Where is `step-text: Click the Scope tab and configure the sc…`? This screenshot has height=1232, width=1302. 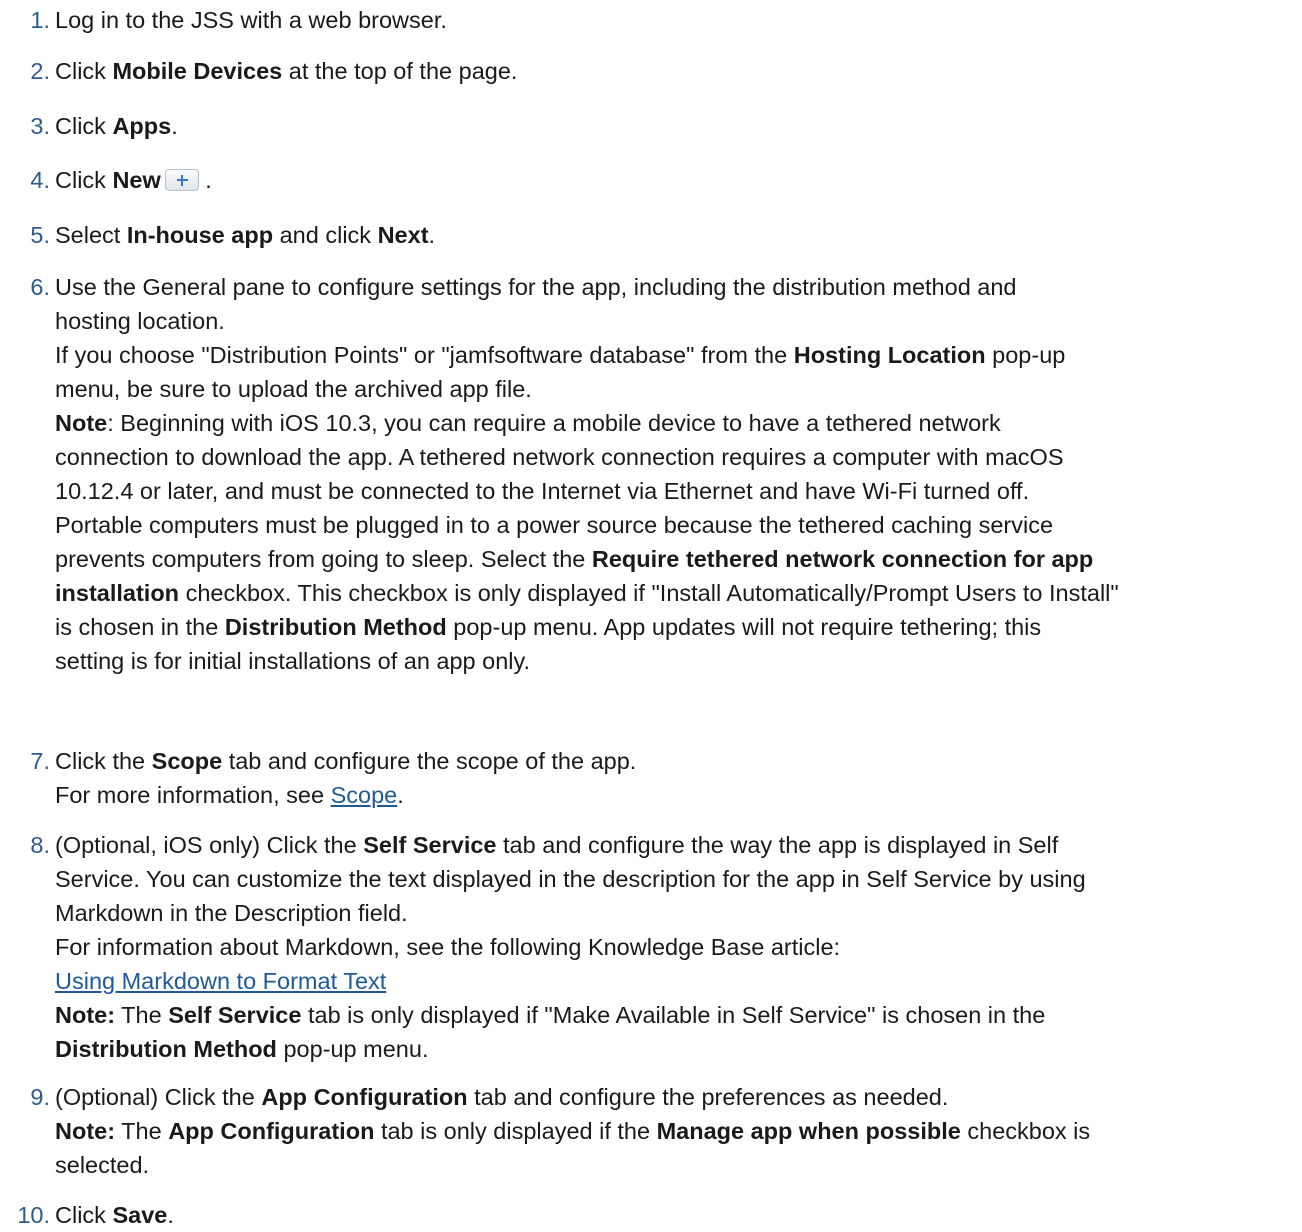 step-text: Click the Scope tab and configure the sc… is located at coordinates (346, 778).